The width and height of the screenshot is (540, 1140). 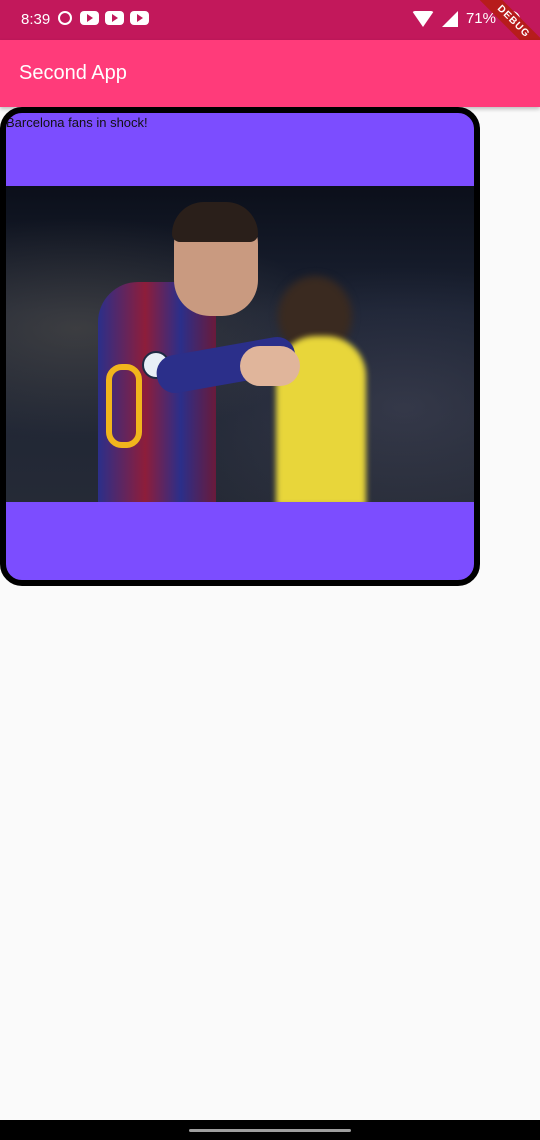 I want to click on wifi-icon, so click(x=422, y=18).